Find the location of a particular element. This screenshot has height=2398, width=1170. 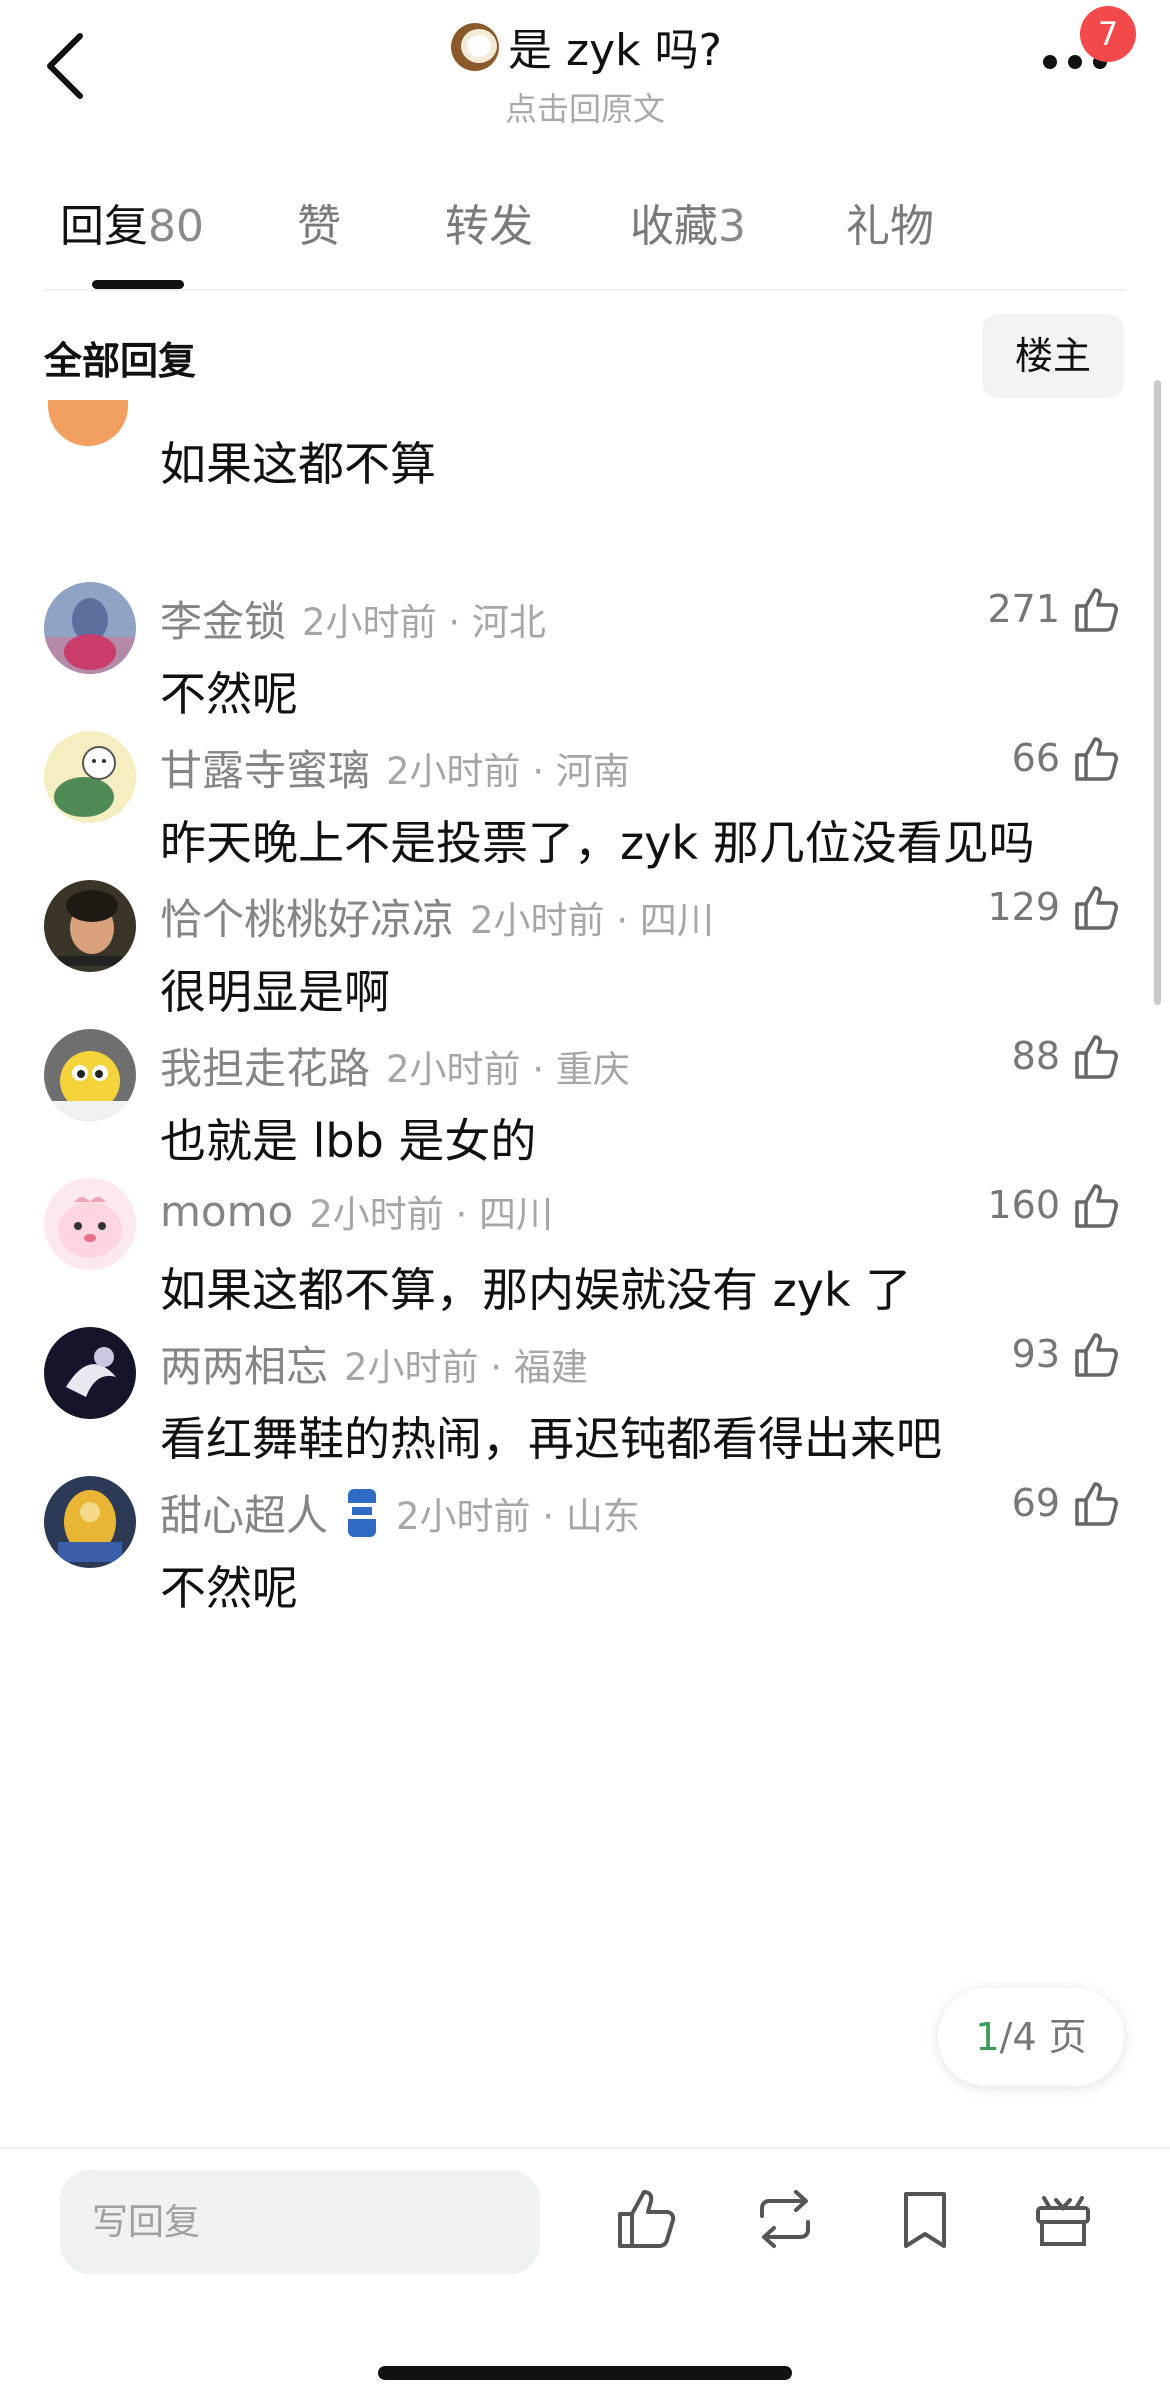

comment-content: 如果这都不算 is located at coordinates (298, 464).